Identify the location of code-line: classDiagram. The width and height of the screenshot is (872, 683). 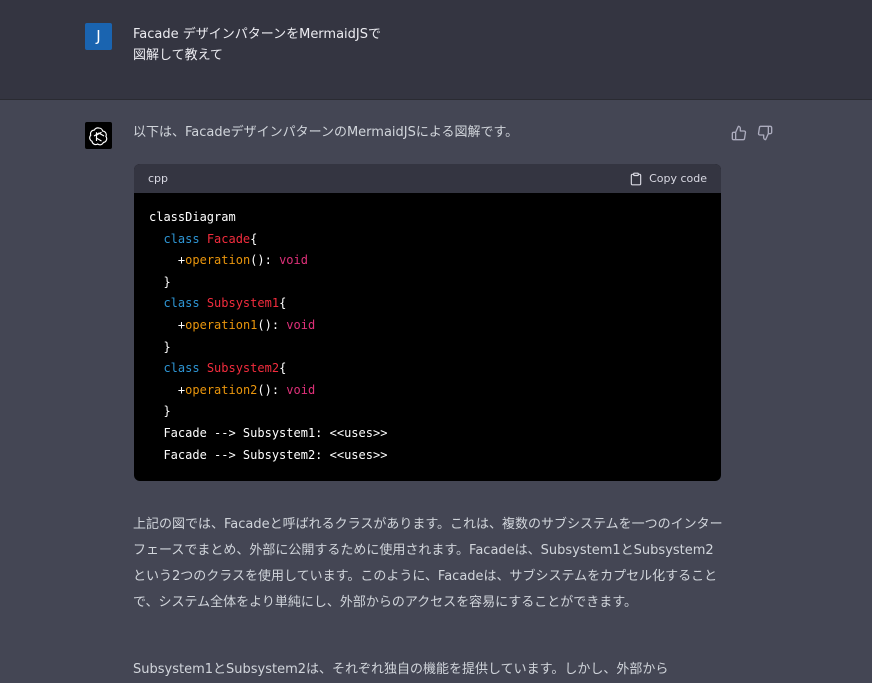
(192, 217).